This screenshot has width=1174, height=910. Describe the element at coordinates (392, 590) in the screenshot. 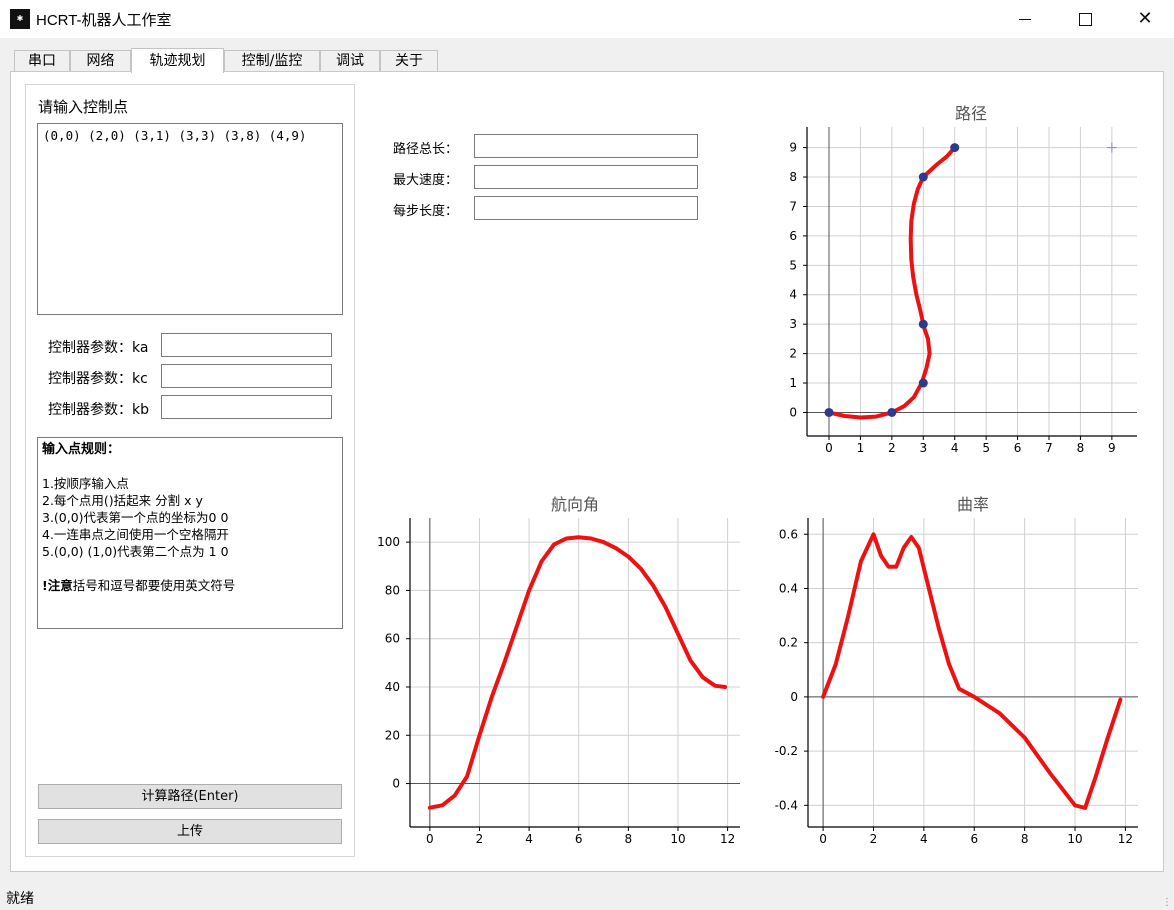

I see `y-tick-label: 80` at that location.